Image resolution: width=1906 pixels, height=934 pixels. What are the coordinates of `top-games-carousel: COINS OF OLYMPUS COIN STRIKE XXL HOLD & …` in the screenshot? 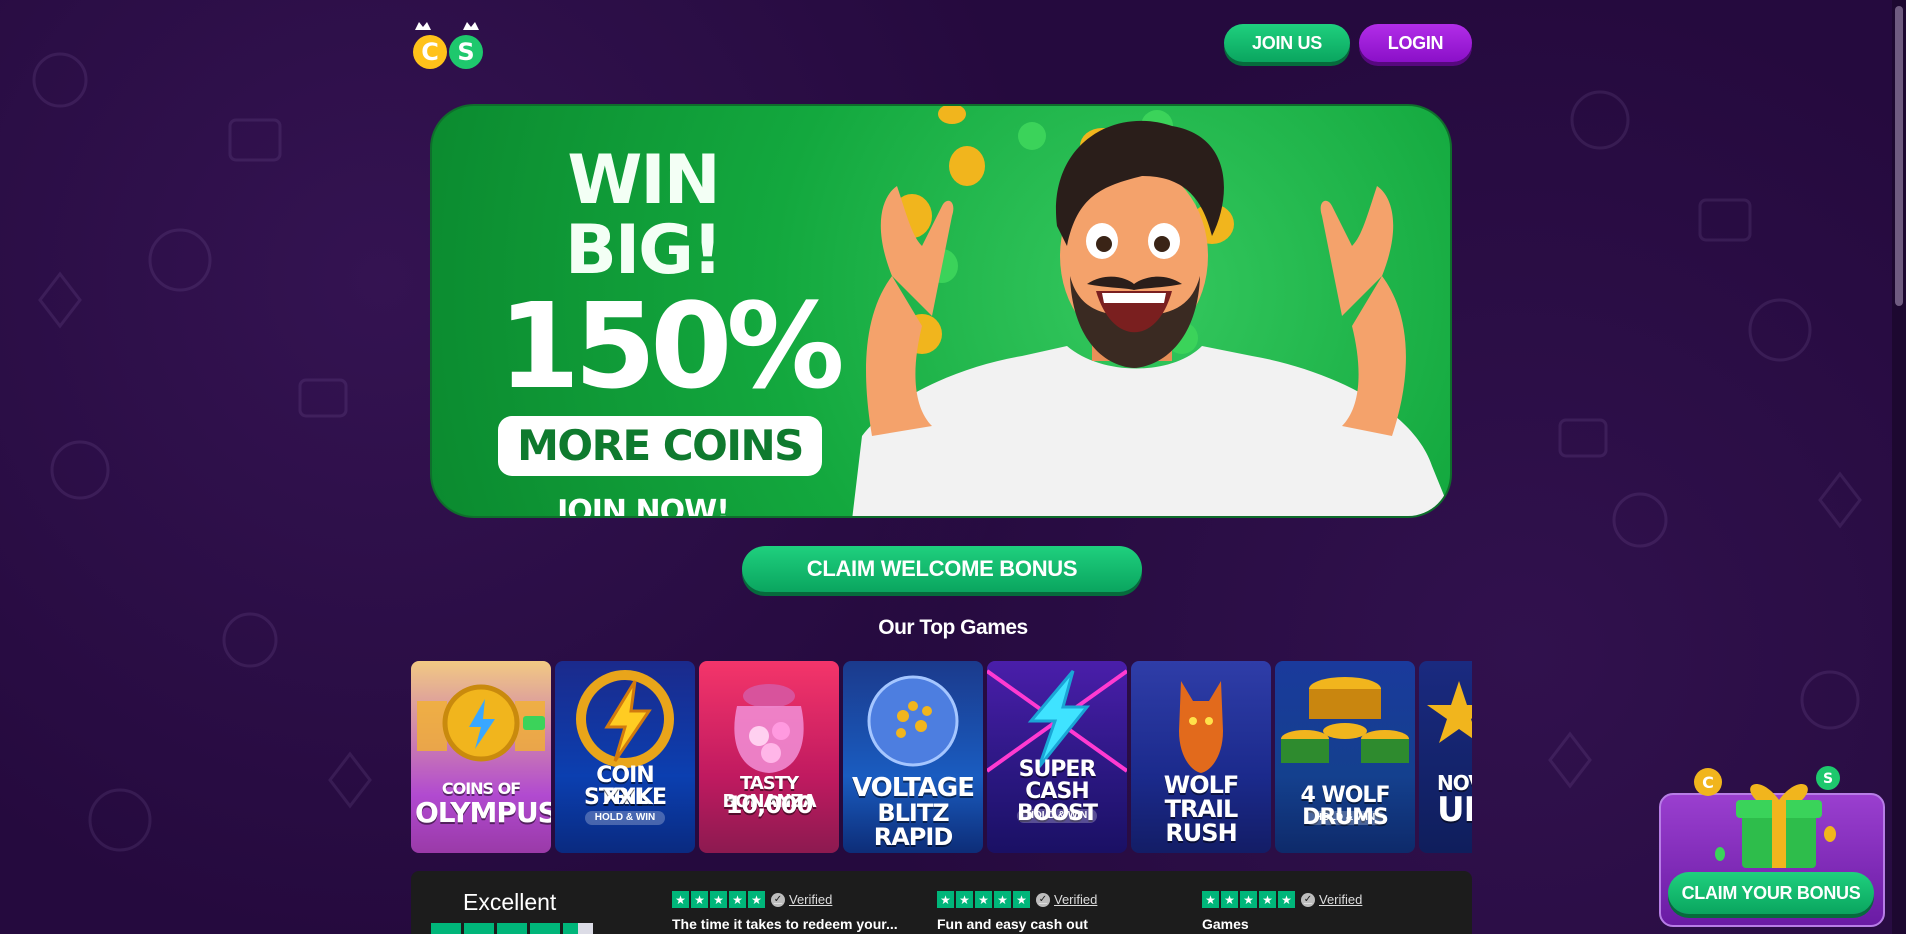 It's located at (941, 757).